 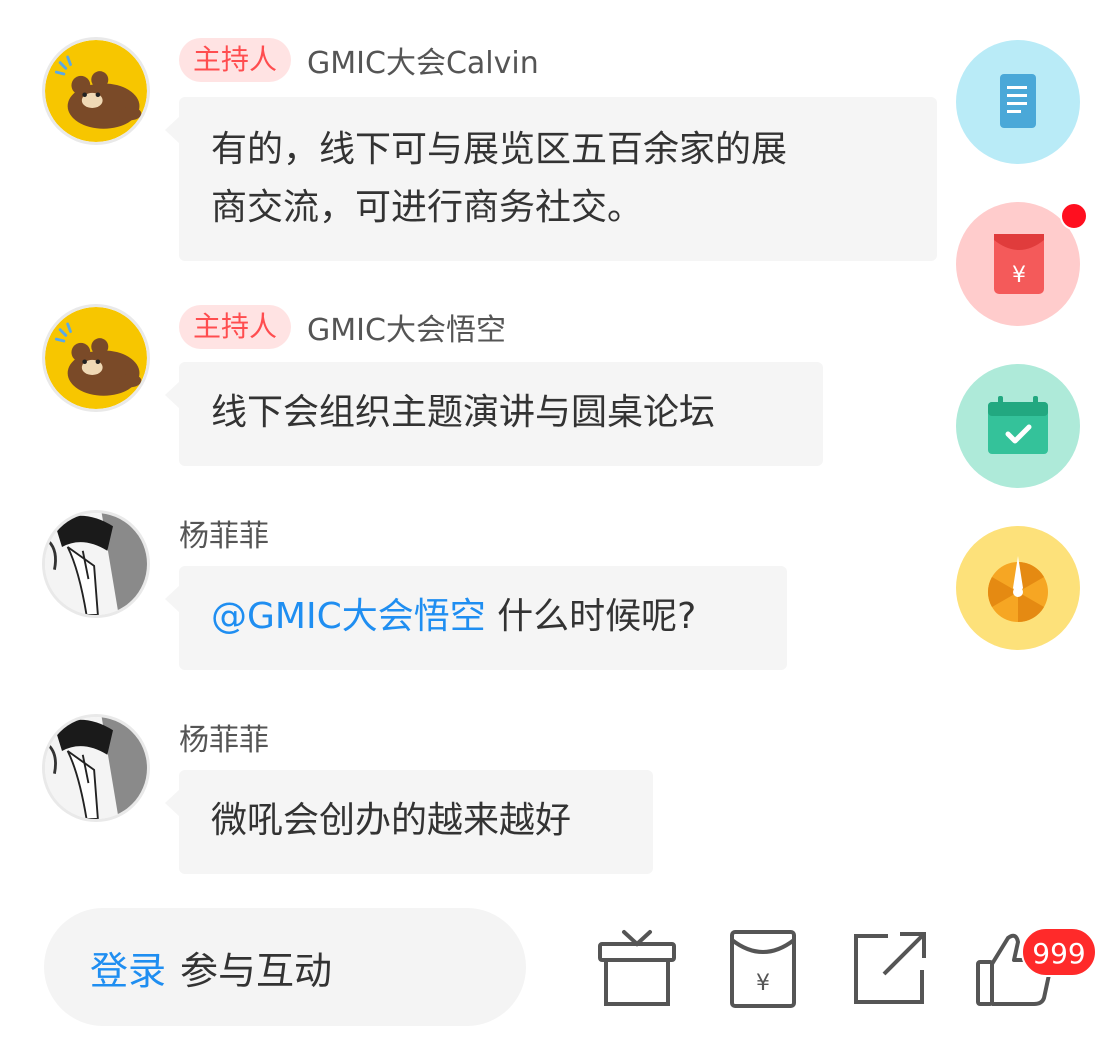 I want to click on login-prompt: 登录 参与互动, so click(x=285, y=967).